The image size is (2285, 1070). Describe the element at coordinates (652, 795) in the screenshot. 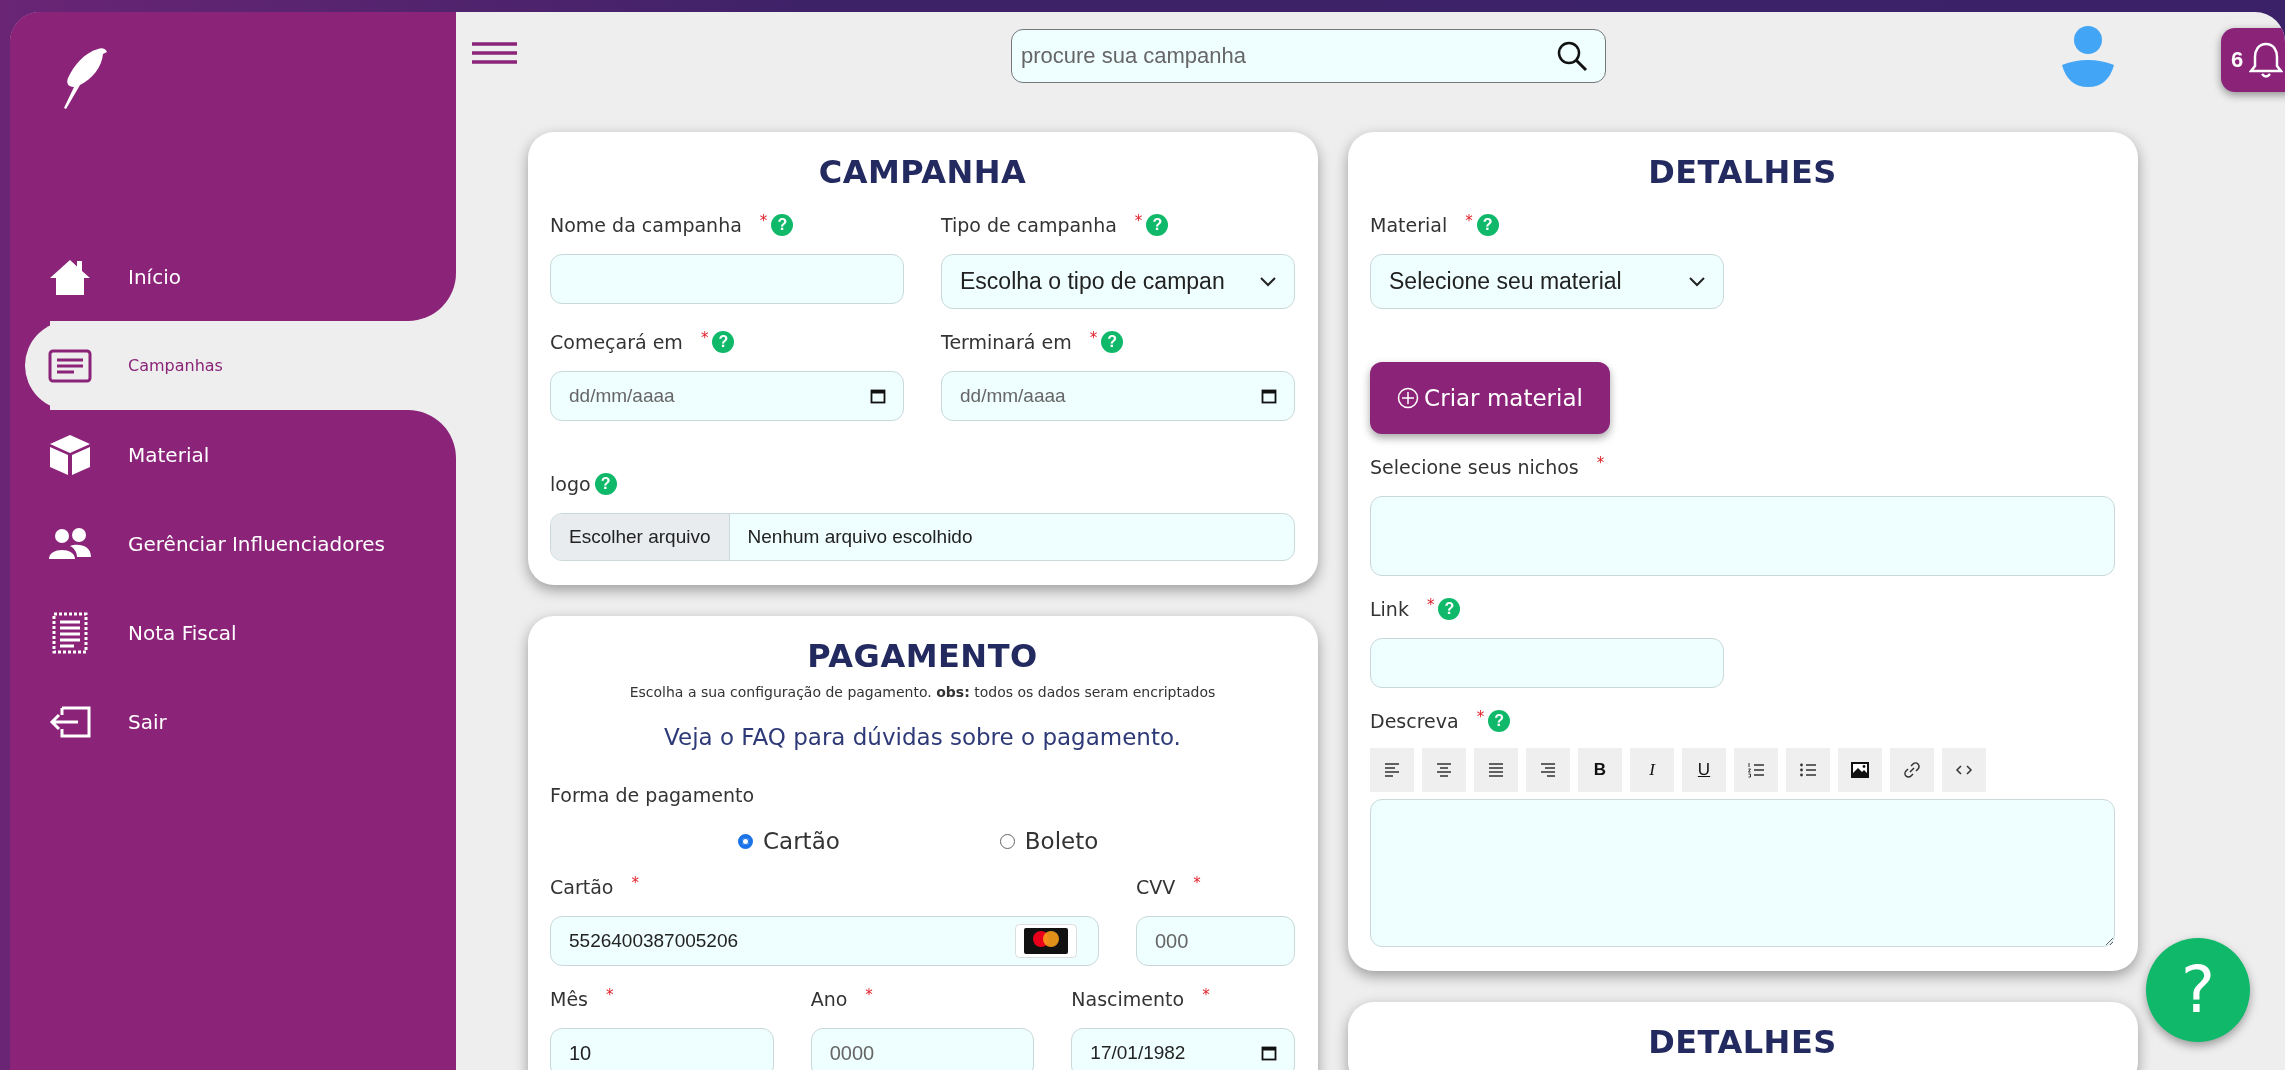

I see `field-label: Forma de pagamento` at that location.